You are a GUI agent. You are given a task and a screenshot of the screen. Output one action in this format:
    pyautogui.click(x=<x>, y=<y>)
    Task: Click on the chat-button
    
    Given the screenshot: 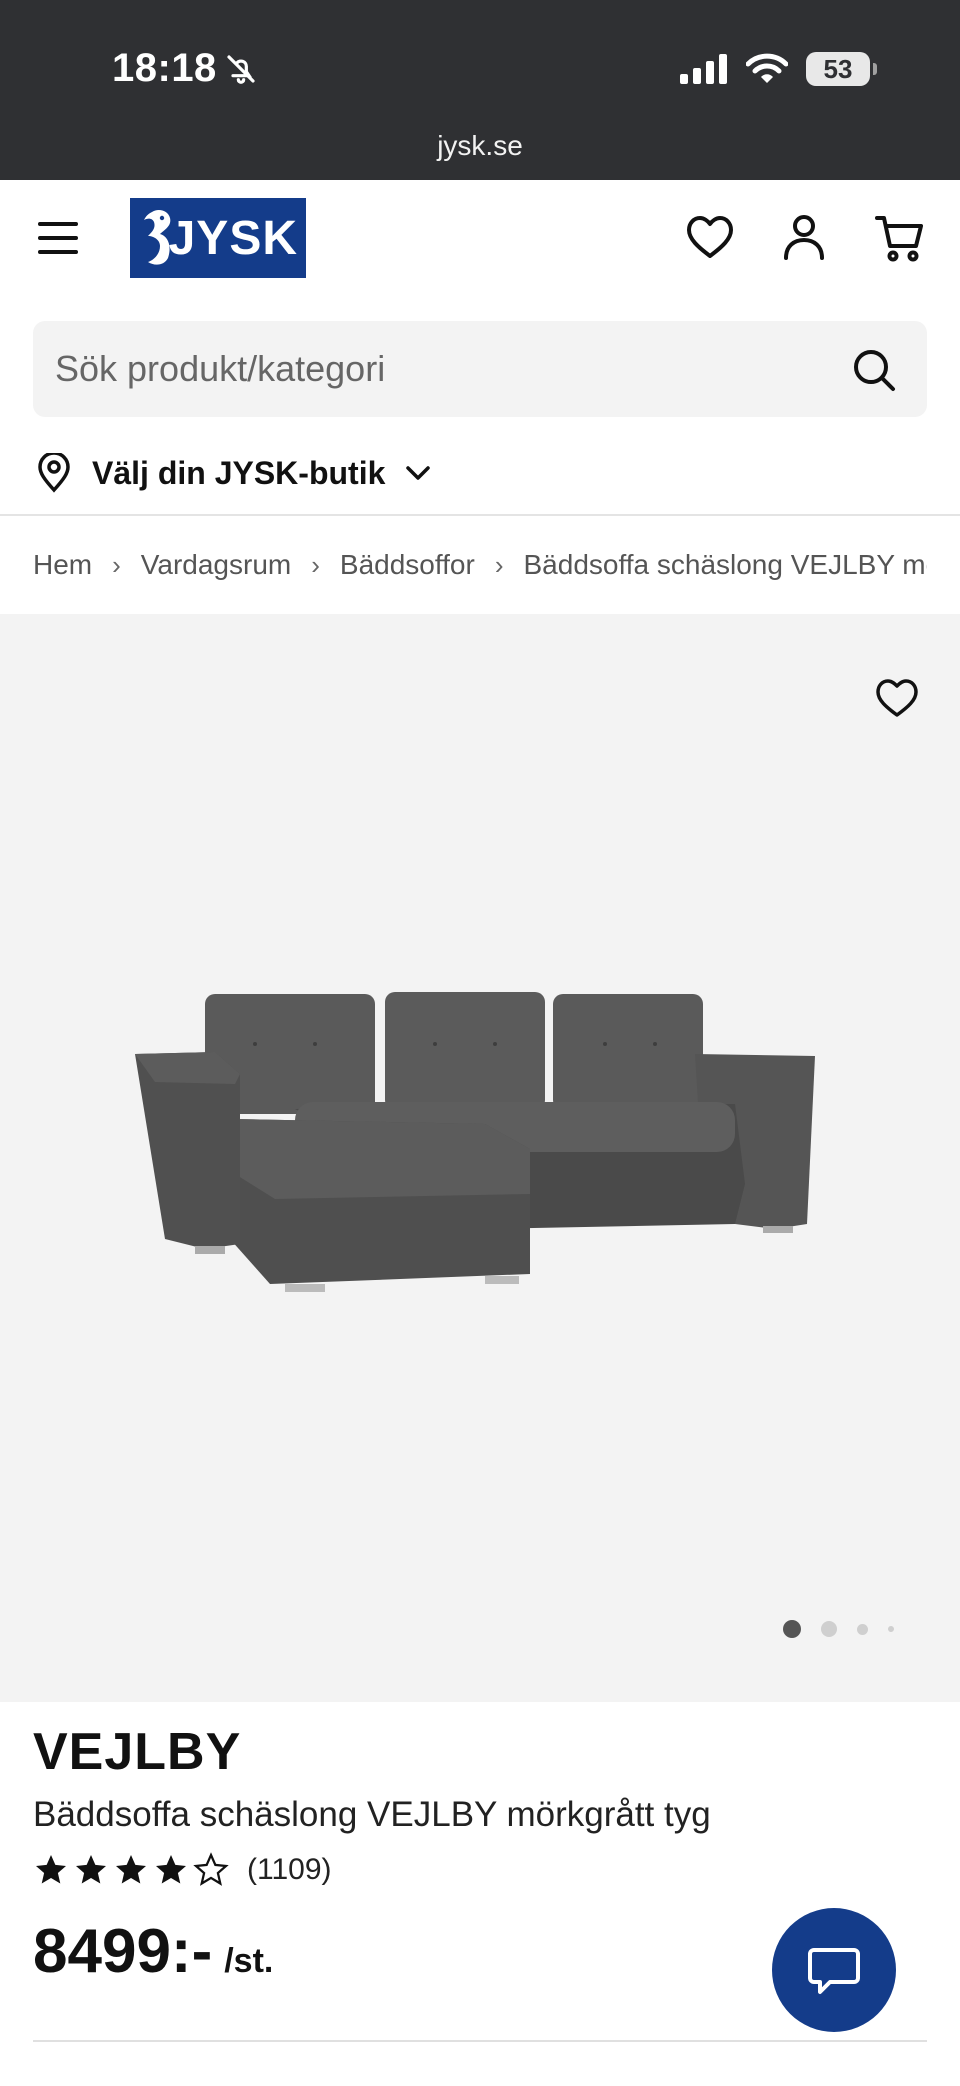 What is the action you would take?
    pyautogui.click(x=834, y=1970)
    